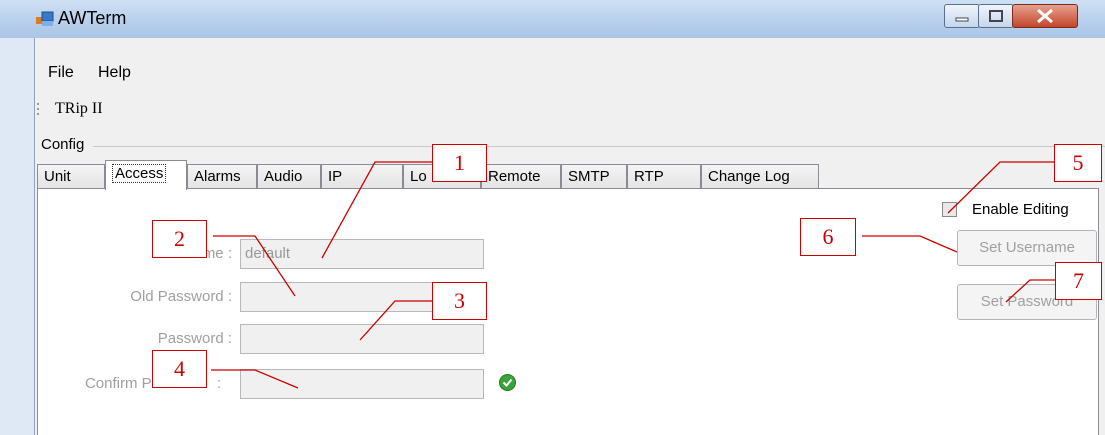 The height and width of the screenshot is (435, 1105). Describe the element at coordinates (1078, 163) in the screenshot. I see `callout-5: 5` at that location.